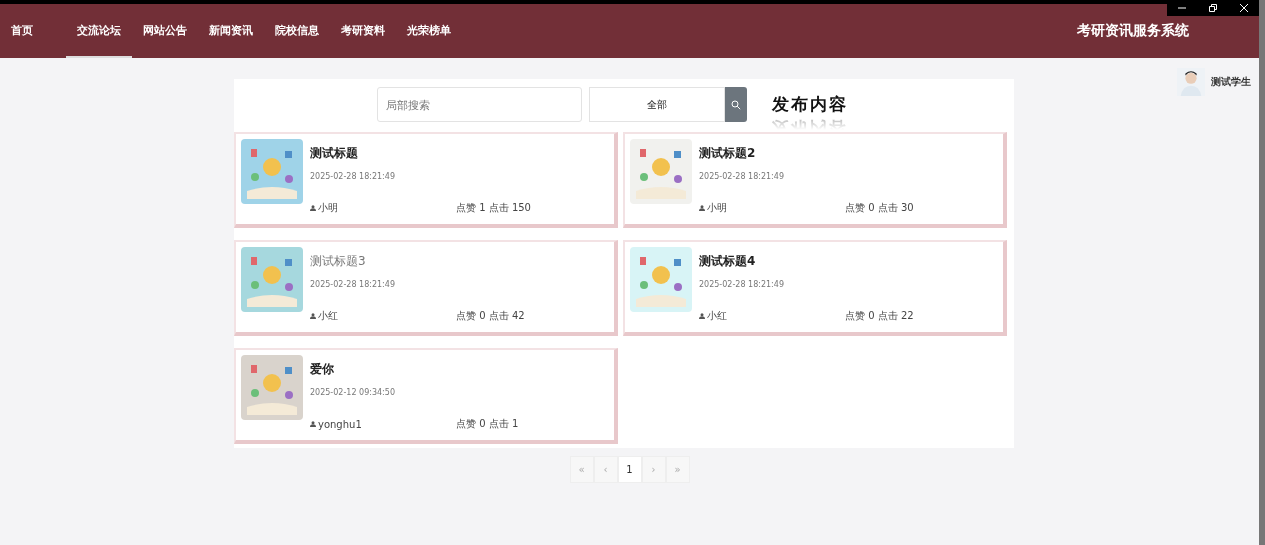 The height and width of the screenshot is (545, 1265). Describe the element at coordinates (815, 288) in the screenshot. I see `post-card: 测试标题4 2025-02-28 18:21:49 小红 点赞 0 点击 22` at that location.